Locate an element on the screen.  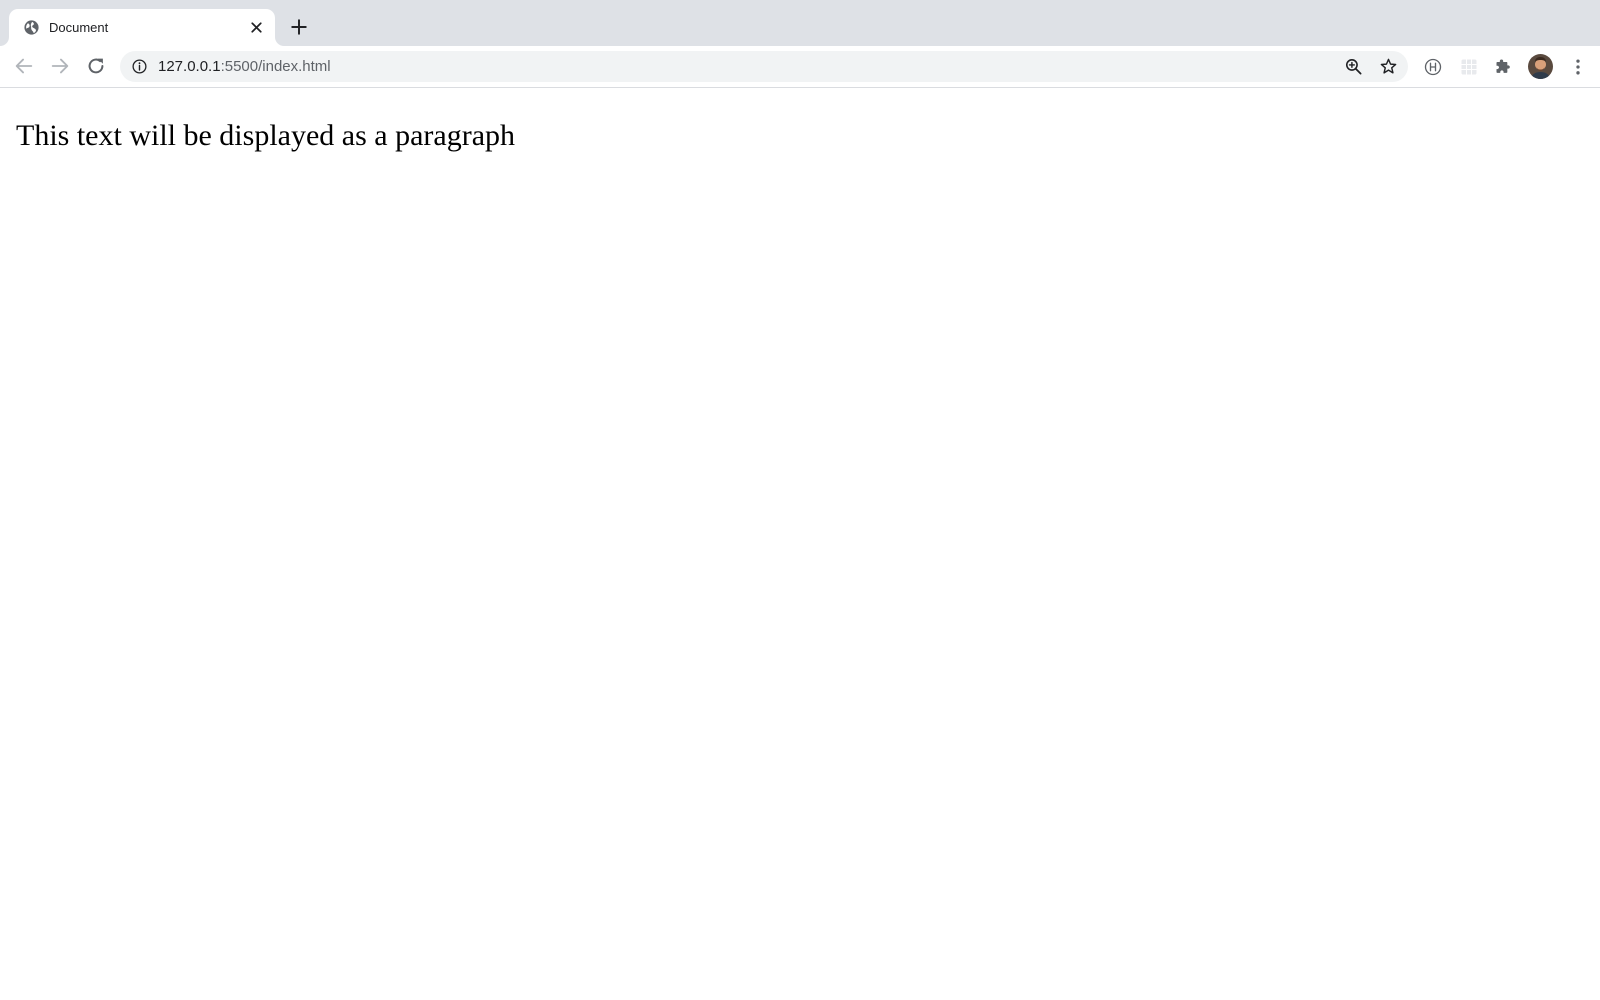
avatar is located at coordinates (1540, 66).